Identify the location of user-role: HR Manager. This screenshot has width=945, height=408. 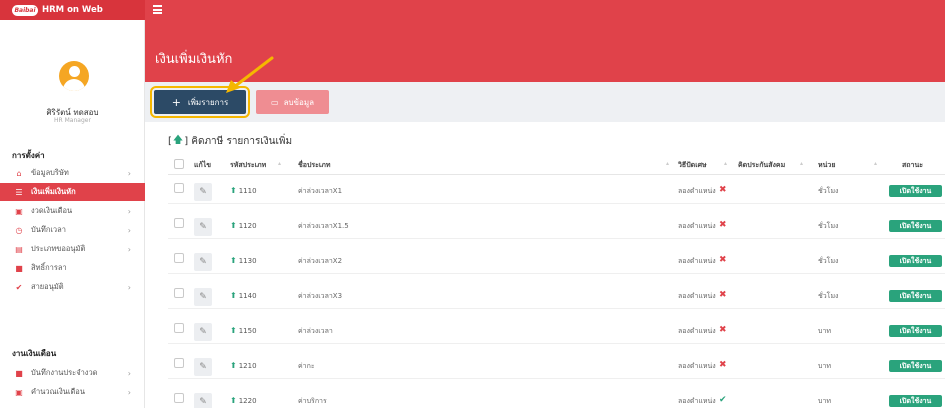
(72, 120).